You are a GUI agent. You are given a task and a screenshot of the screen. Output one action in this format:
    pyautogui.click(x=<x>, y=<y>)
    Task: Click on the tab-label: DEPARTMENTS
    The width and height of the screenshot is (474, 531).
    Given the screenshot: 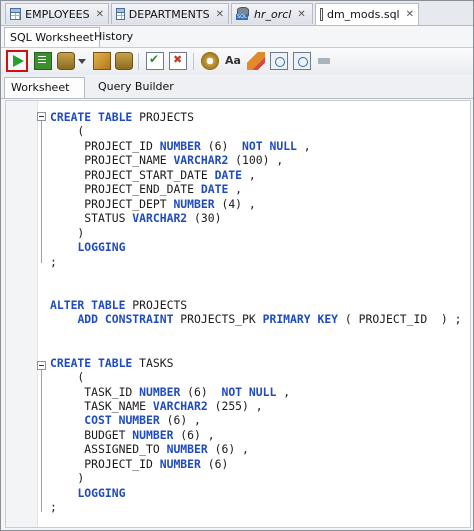 What is the action you would take?
    pyautogui.click(x=169, y=14)
    